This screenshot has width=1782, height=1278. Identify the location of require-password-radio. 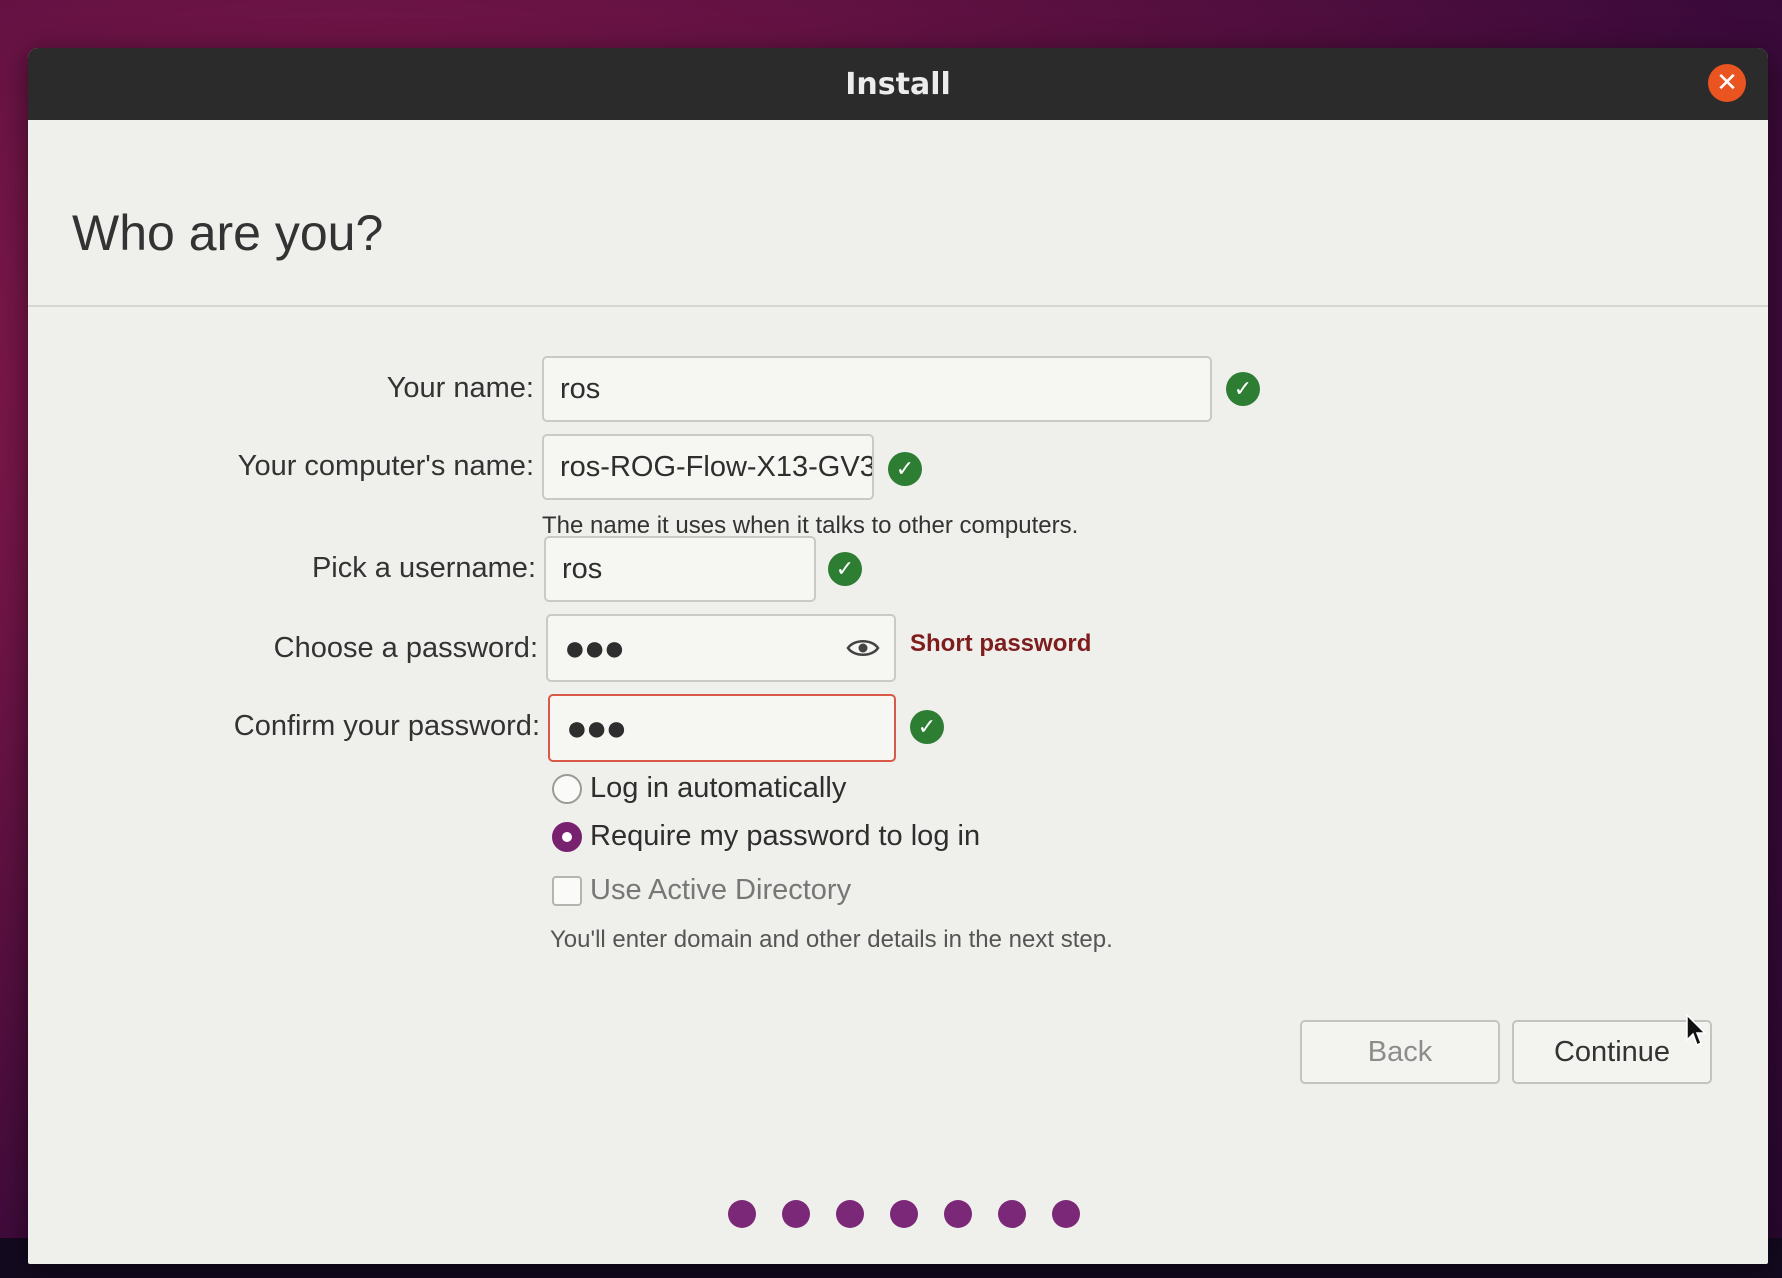
(567, 836).